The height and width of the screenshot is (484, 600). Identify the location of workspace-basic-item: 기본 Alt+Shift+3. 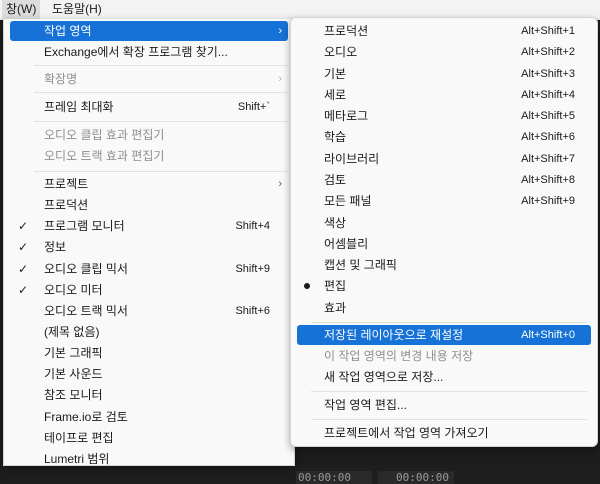
(444, 74).